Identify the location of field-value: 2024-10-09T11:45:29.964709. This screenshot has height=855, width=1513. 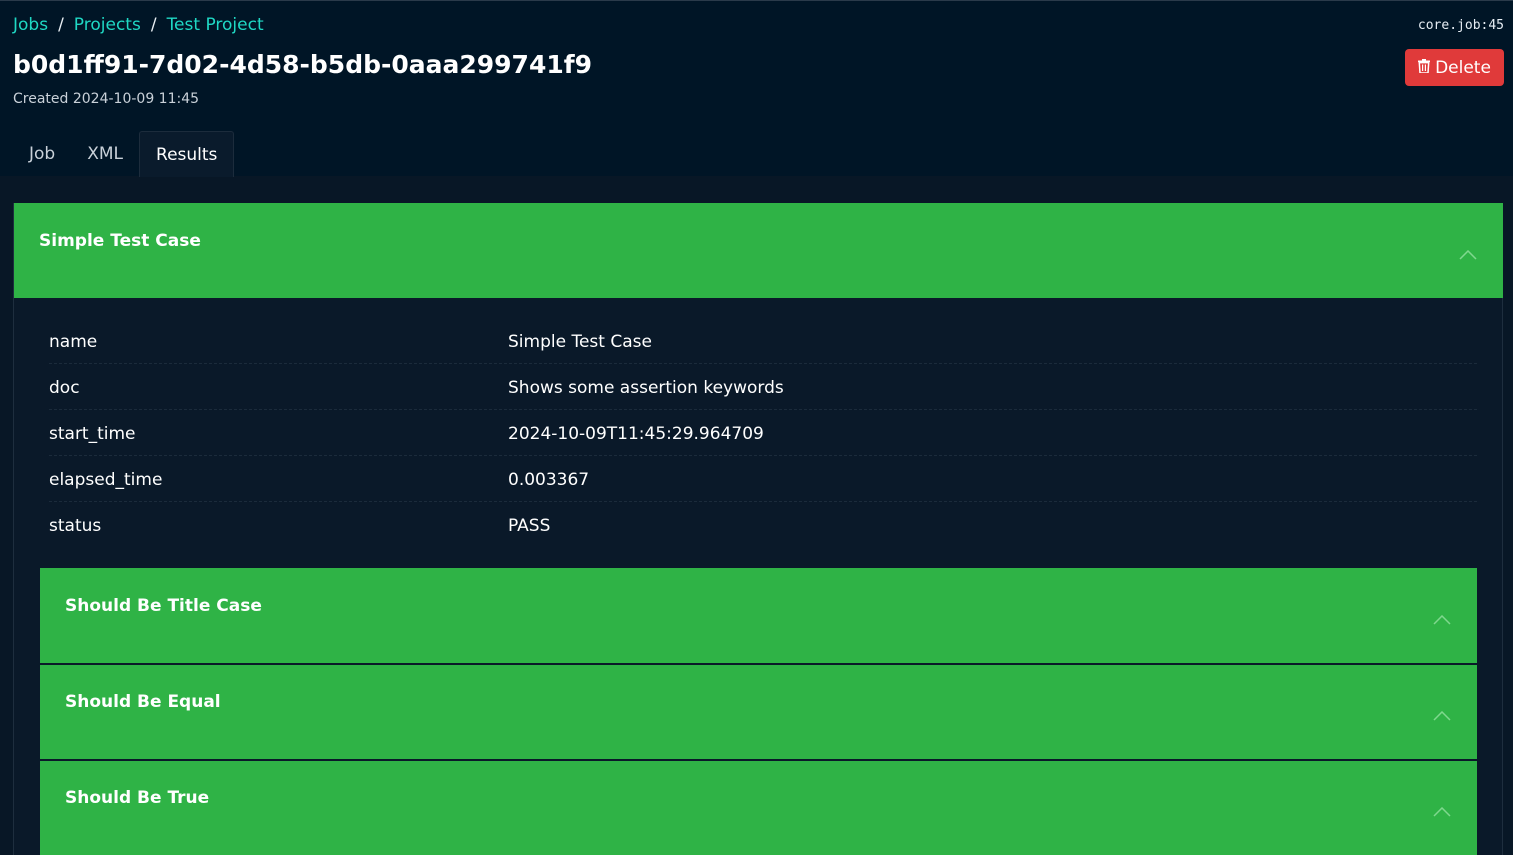
(636, 434).